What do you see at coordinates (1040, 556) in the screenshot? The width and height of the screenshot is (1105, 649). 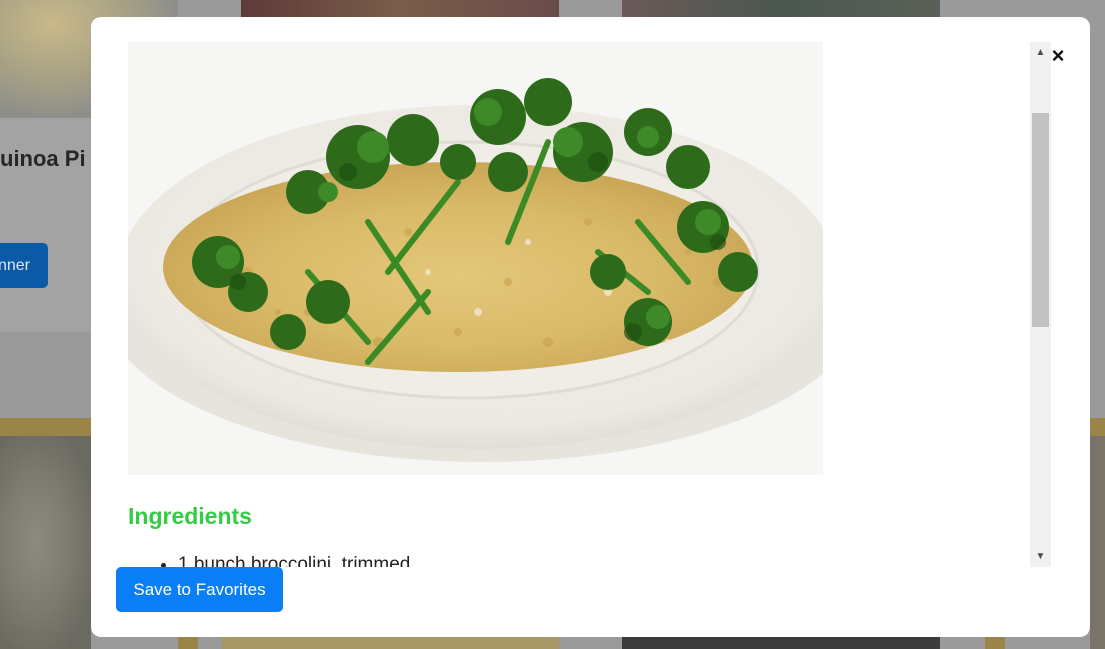 I see `scroll-down-arrow-icon: ▼` at bounding box center [1040, 556].